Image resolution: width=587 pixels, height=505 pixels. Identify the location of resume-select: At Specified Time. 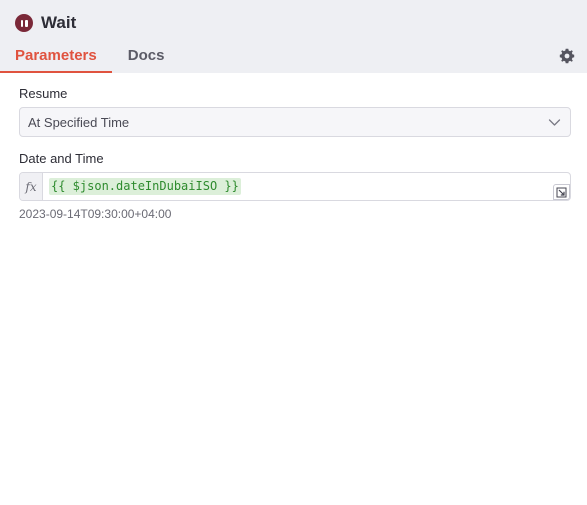
(295, 122).